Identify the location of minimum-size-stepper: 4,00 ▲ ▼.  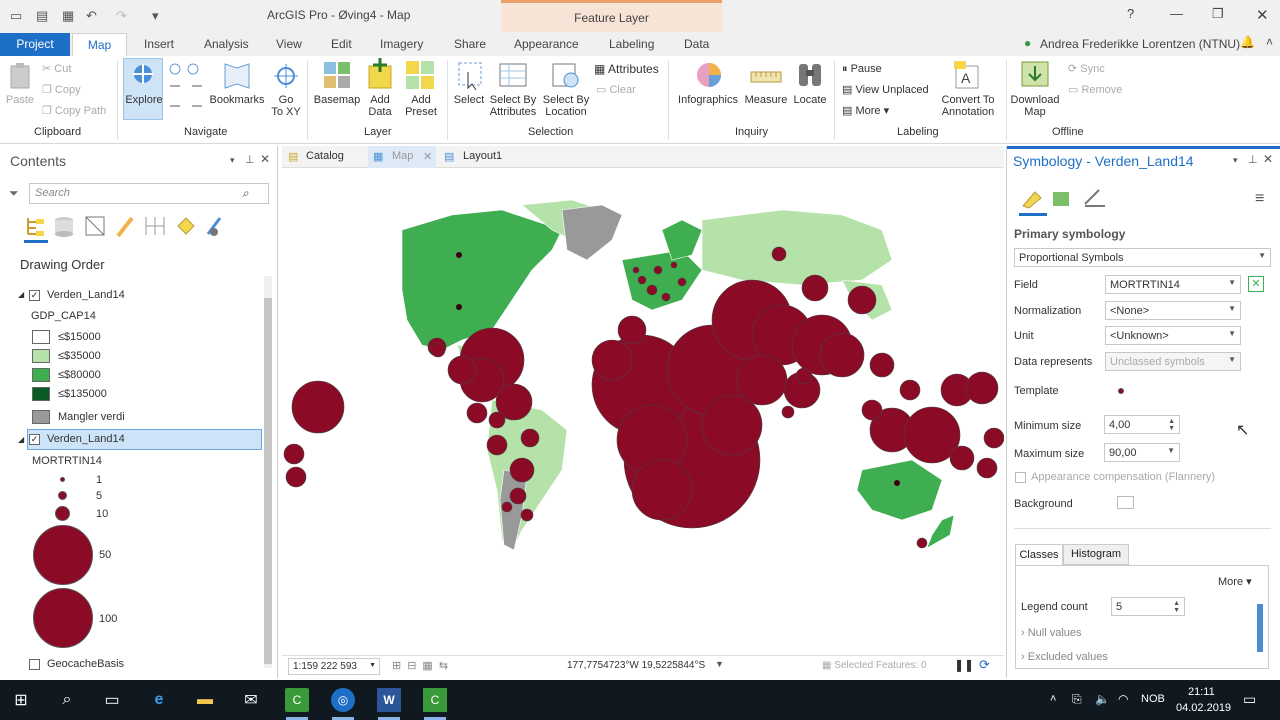
(1142, 424).